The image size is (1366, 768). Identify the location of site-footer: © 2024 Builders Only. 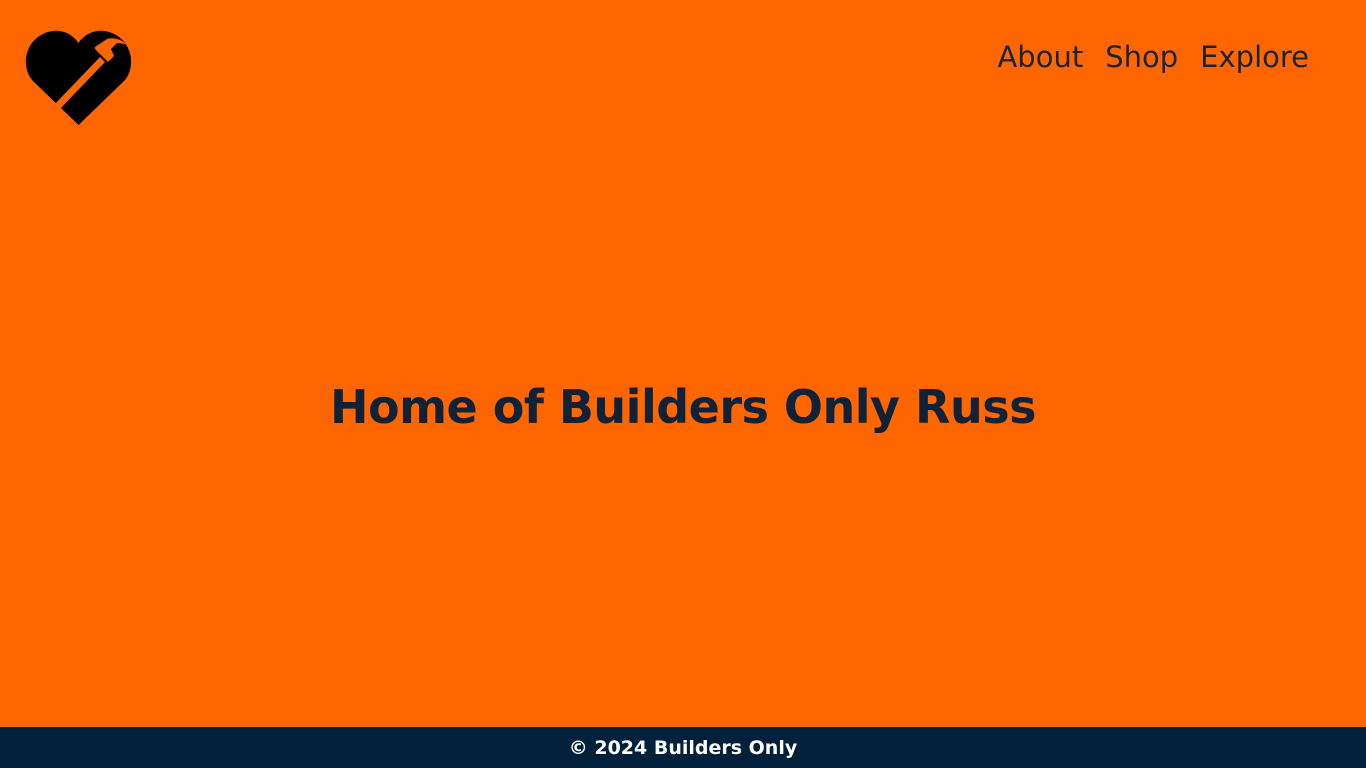
(683, 747).